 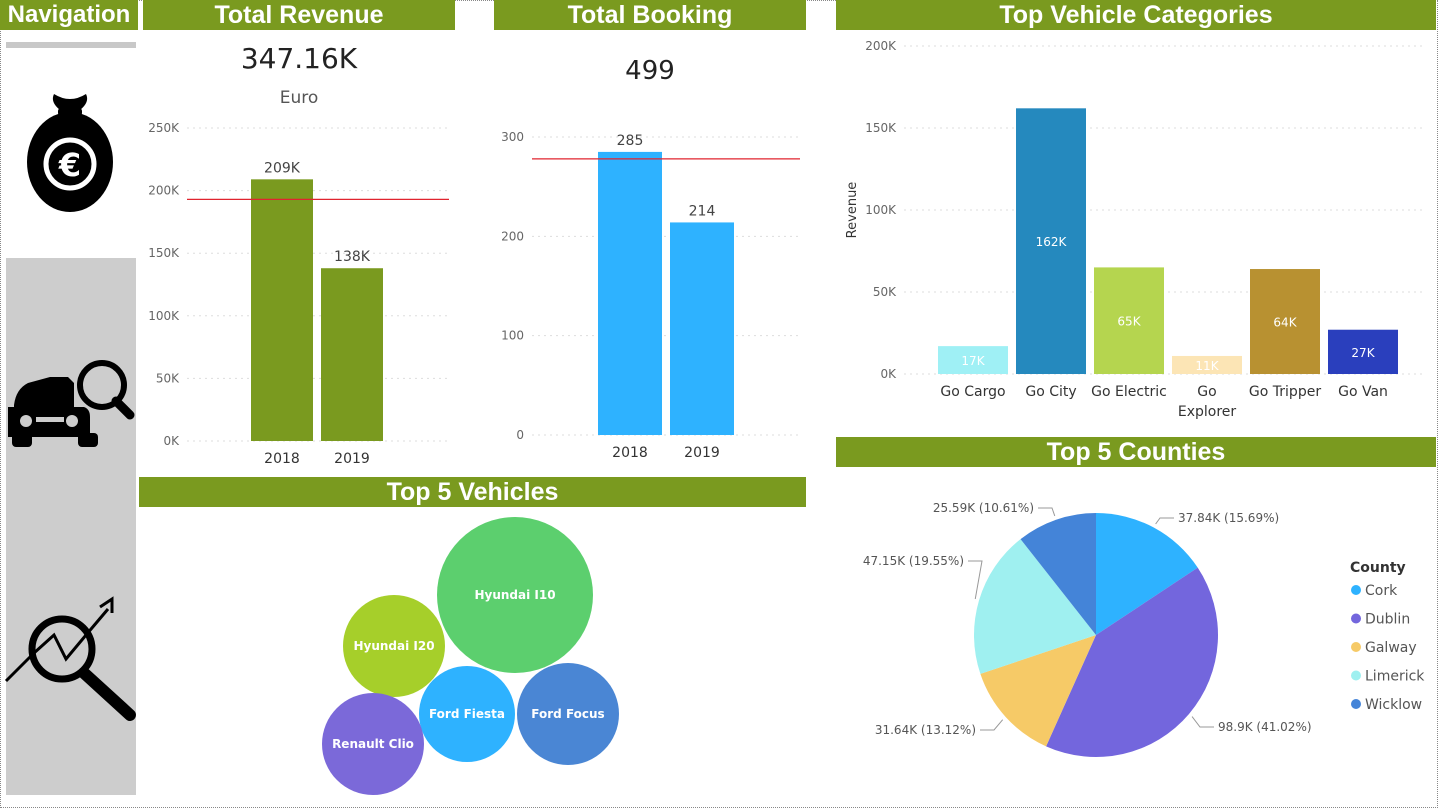 I want to click on legend-item: Cork, so click(x=1381, y=591).